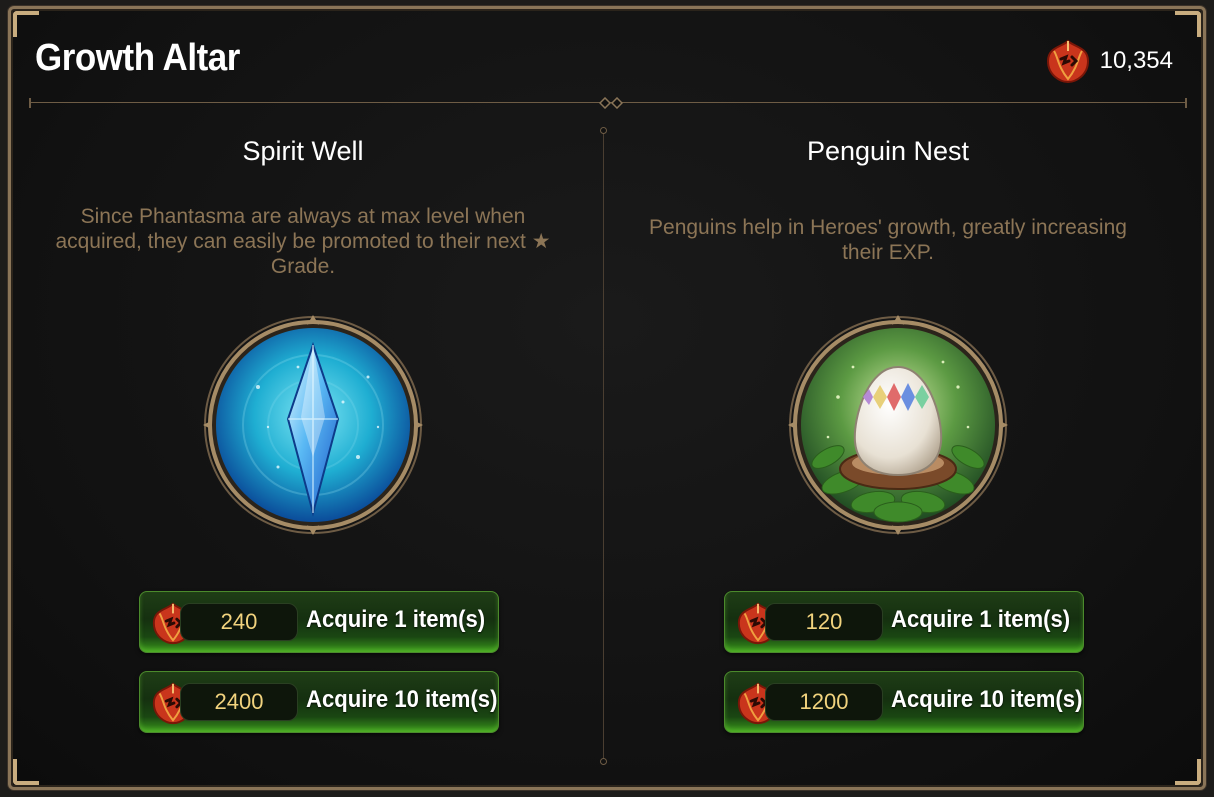  I want to click on acquire-1-button: 240 Acquire 1 item(s), so click(319, 622).